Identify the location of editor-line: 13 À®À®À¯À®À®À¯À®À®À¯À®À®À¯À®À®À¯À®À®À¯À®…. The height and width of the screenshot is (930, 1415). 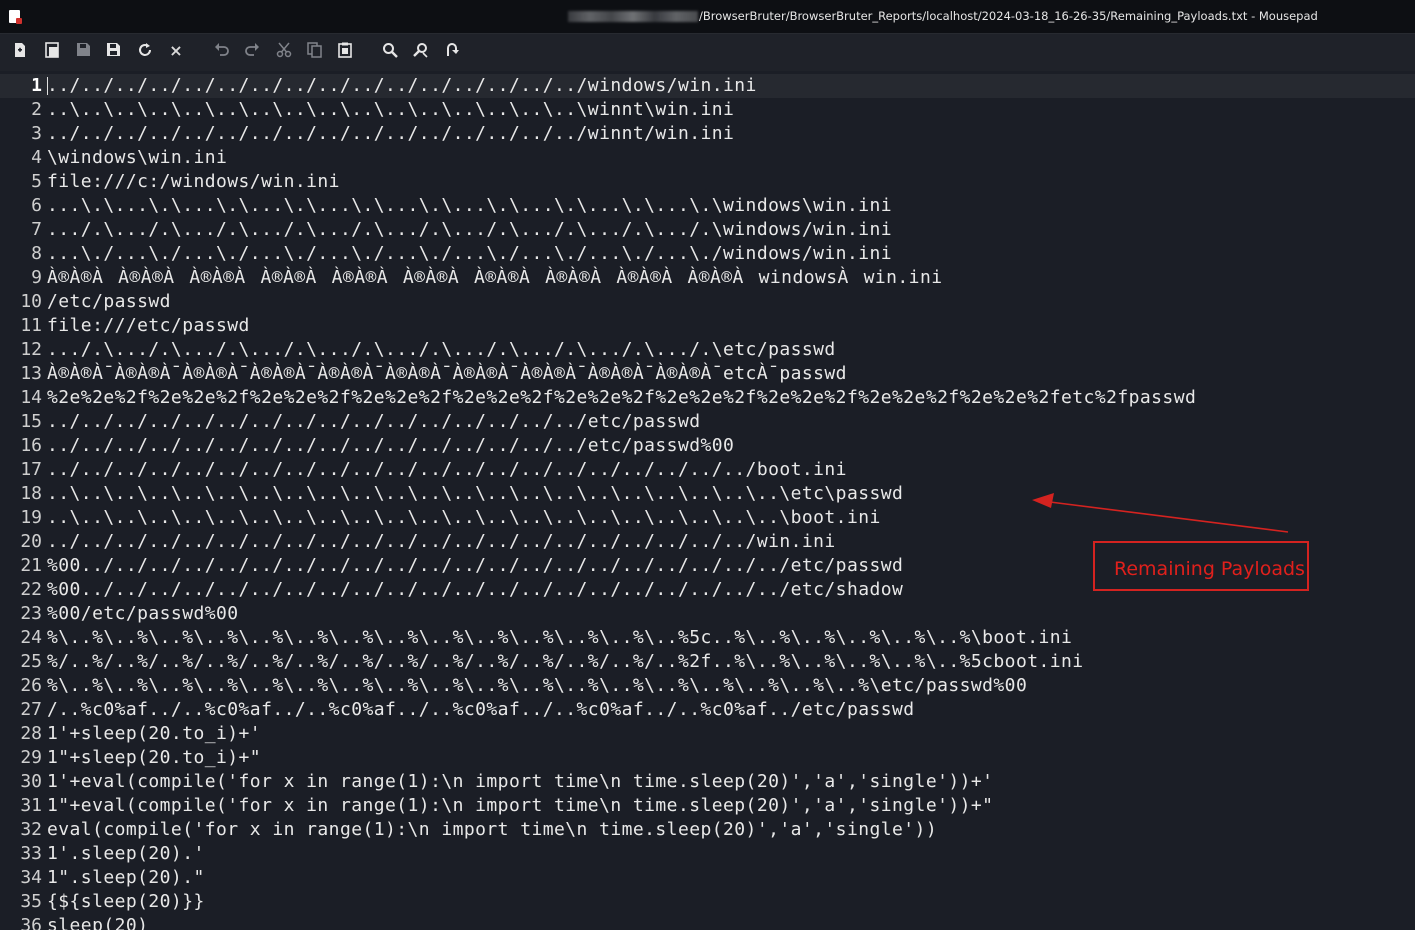
(707, 374).